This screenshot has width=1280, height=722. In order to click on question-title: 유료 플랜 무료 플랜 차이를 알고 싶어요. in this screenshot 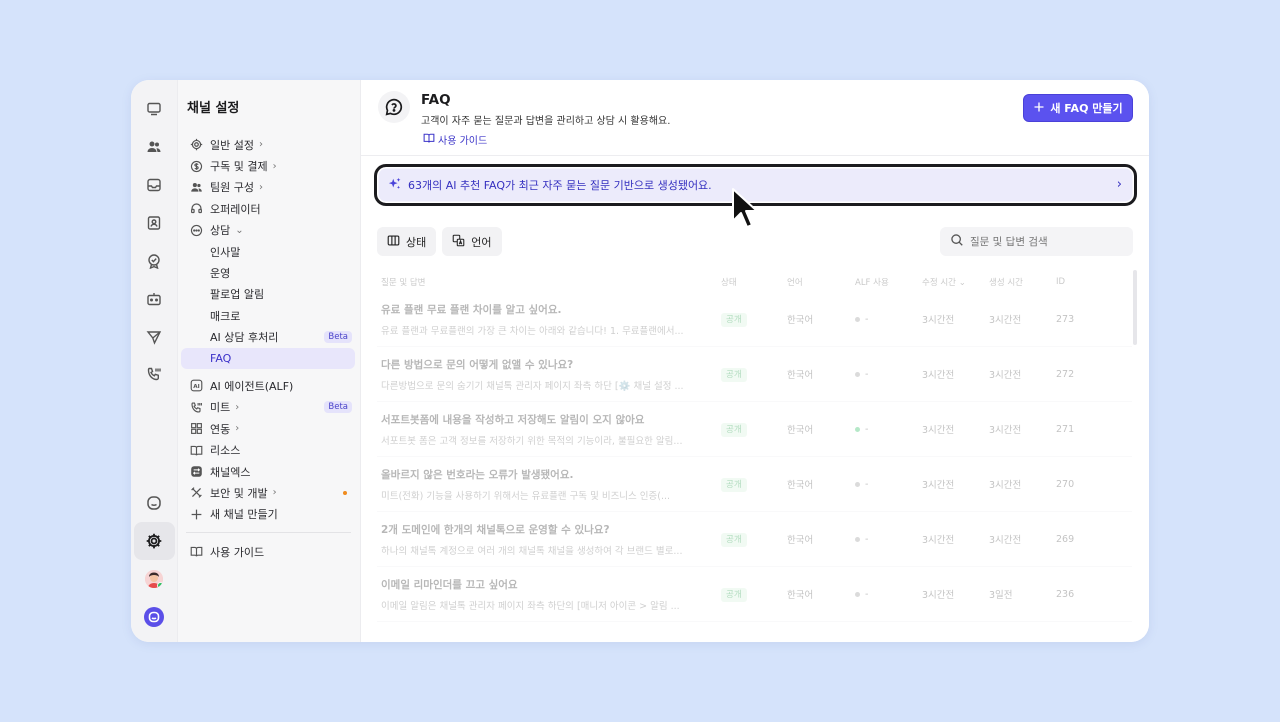, I will do `click(471, 309)`.